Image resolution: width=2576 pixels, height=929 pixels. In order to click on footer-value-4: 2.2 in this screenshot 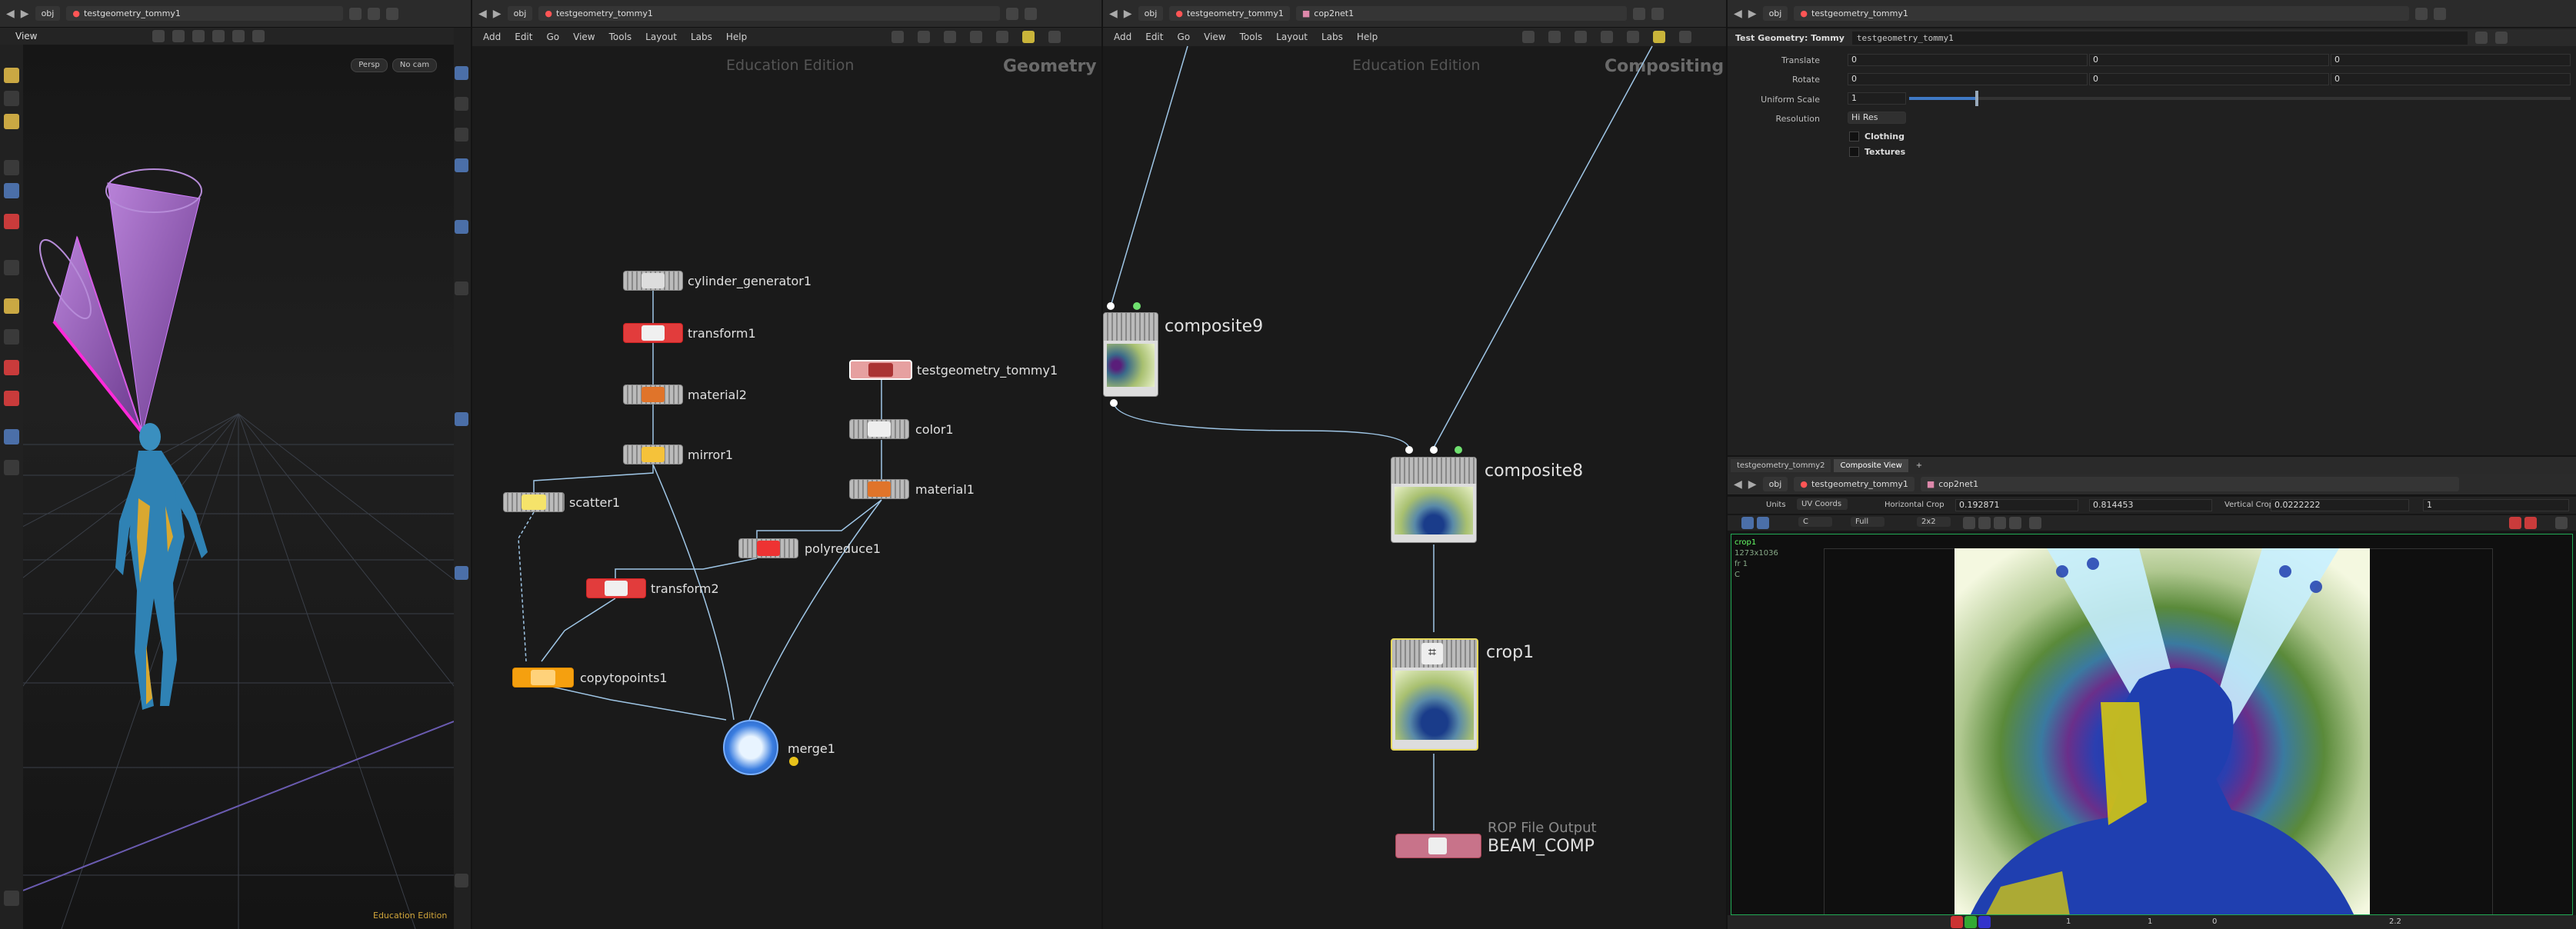, I will do `click(2395, 921)`.